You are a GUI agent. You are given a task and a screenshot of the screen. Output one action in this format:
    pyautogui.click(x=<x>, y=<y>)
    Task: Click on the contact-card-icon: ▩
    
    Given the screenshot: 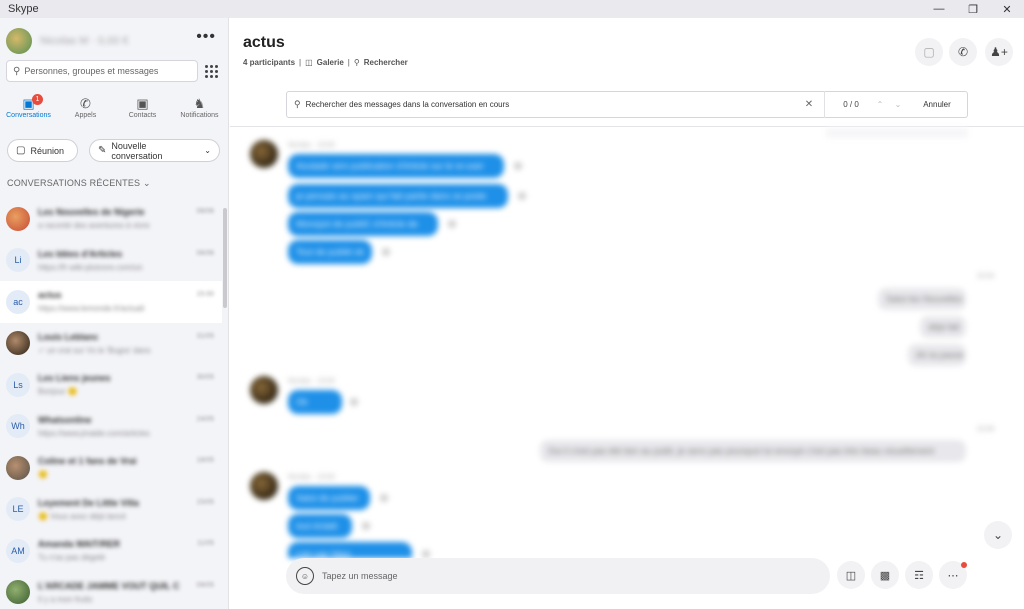 What is the action you would take?
    pyautogui.click(x=885, y=575)
    